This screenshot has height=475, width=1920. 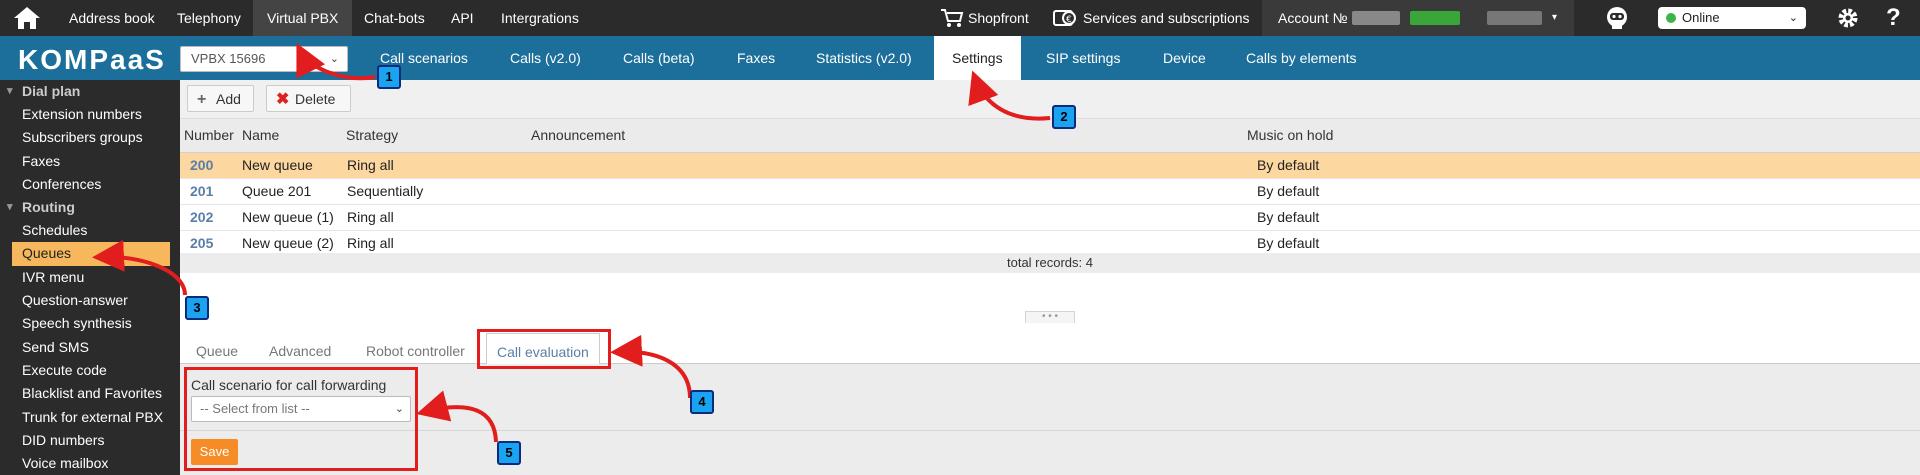 I want to click on sidebar-item-trunk-external-pbx: Trunk for external PBX, so click(x=90, y=417).